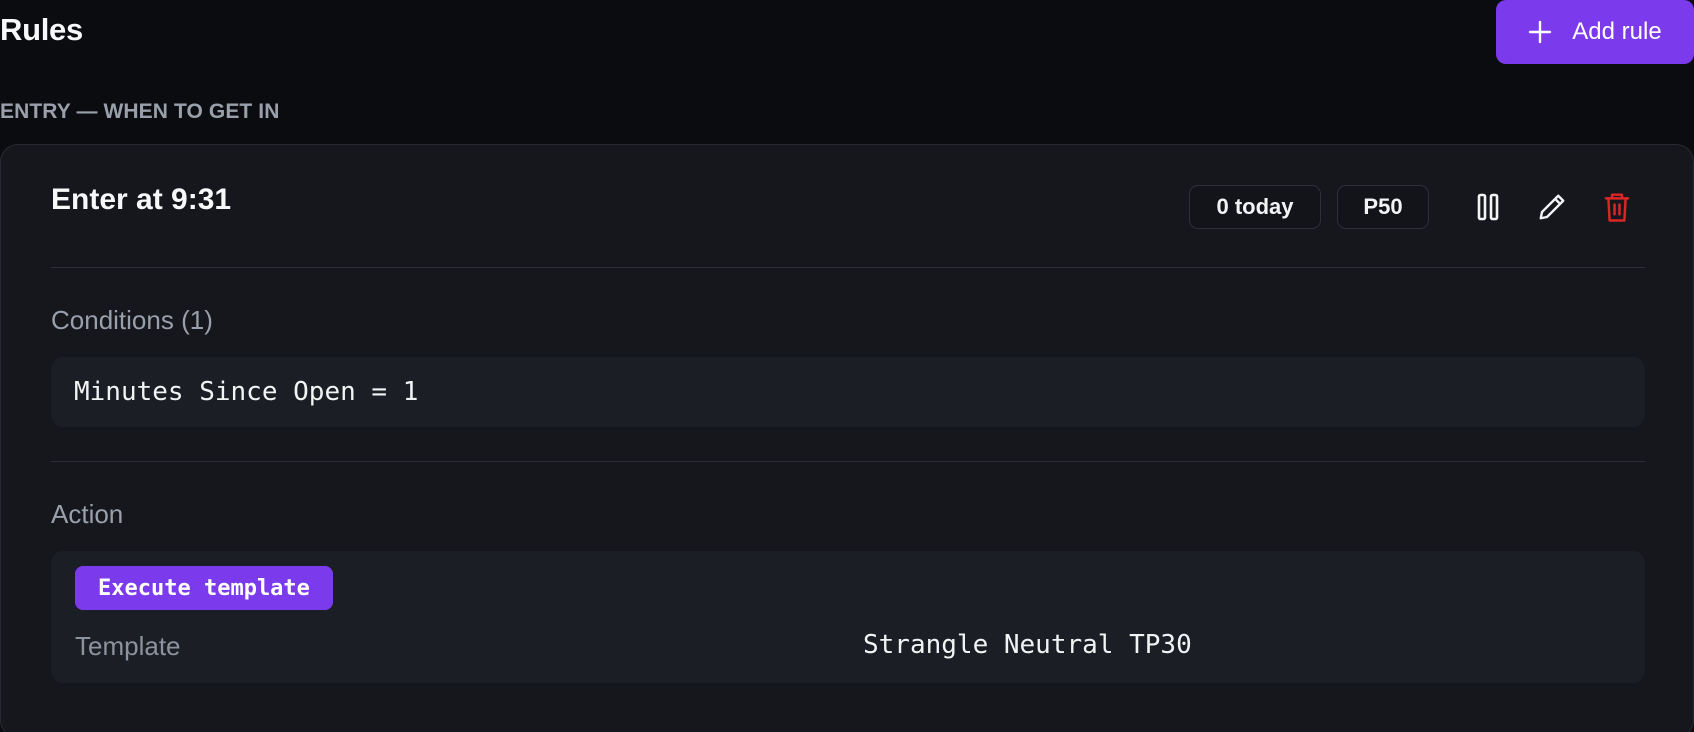 The image size is (1694, 732). Describe the element at coordinates (1540, 32) in the screenshot. I see `plus-icon` at that location.